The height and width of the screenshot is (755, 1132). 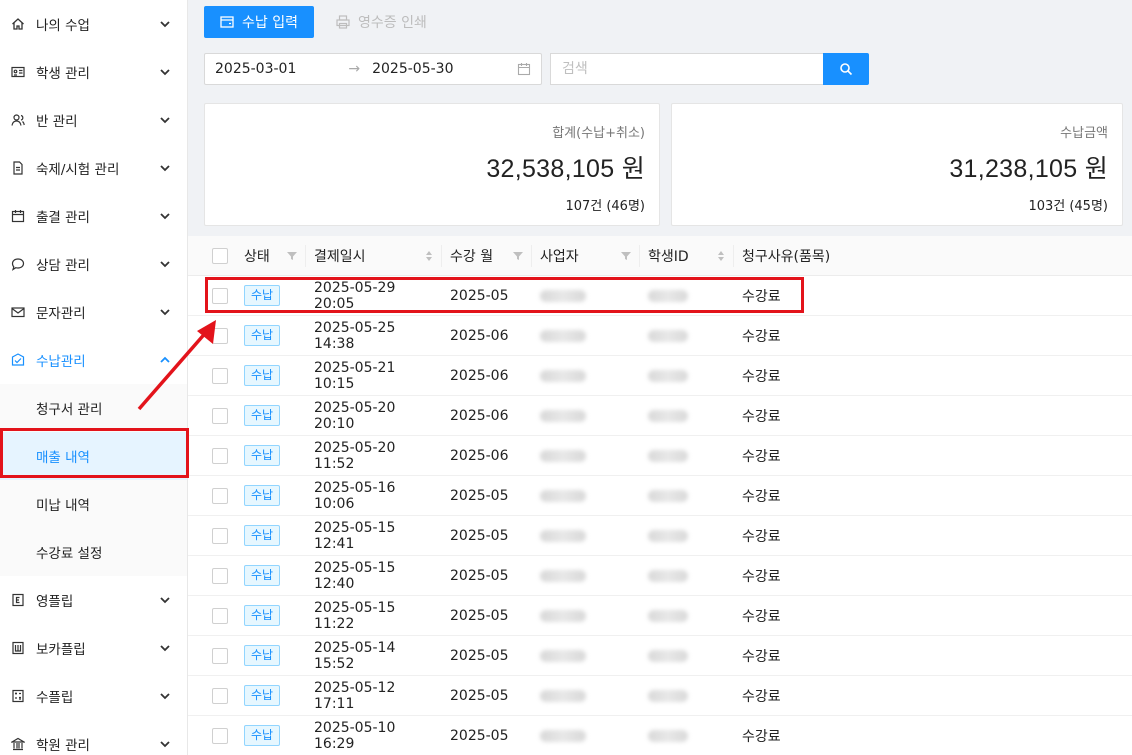 I want to click on sidebar-item-label: 학생 관리, so click(x=63, y=74).